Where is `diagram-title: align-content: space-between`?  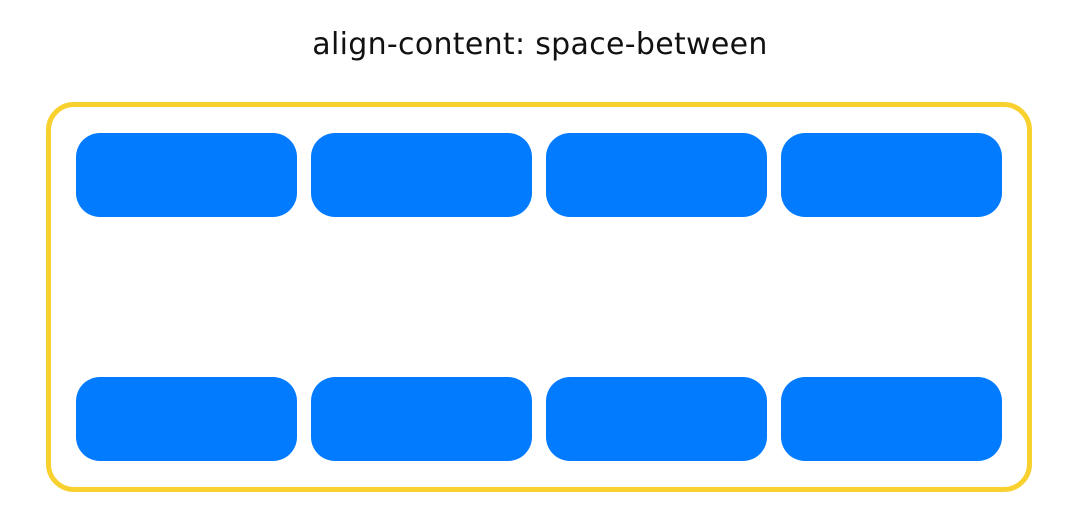 diagram-title: align-content: space-between is located at coordinates (540, 44).